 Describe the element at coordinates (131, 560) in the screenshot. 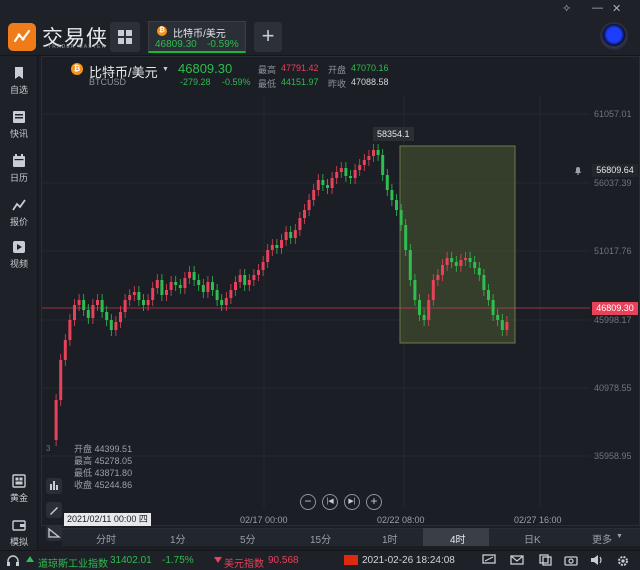

I see `index1-value: 31402.01` at that location.